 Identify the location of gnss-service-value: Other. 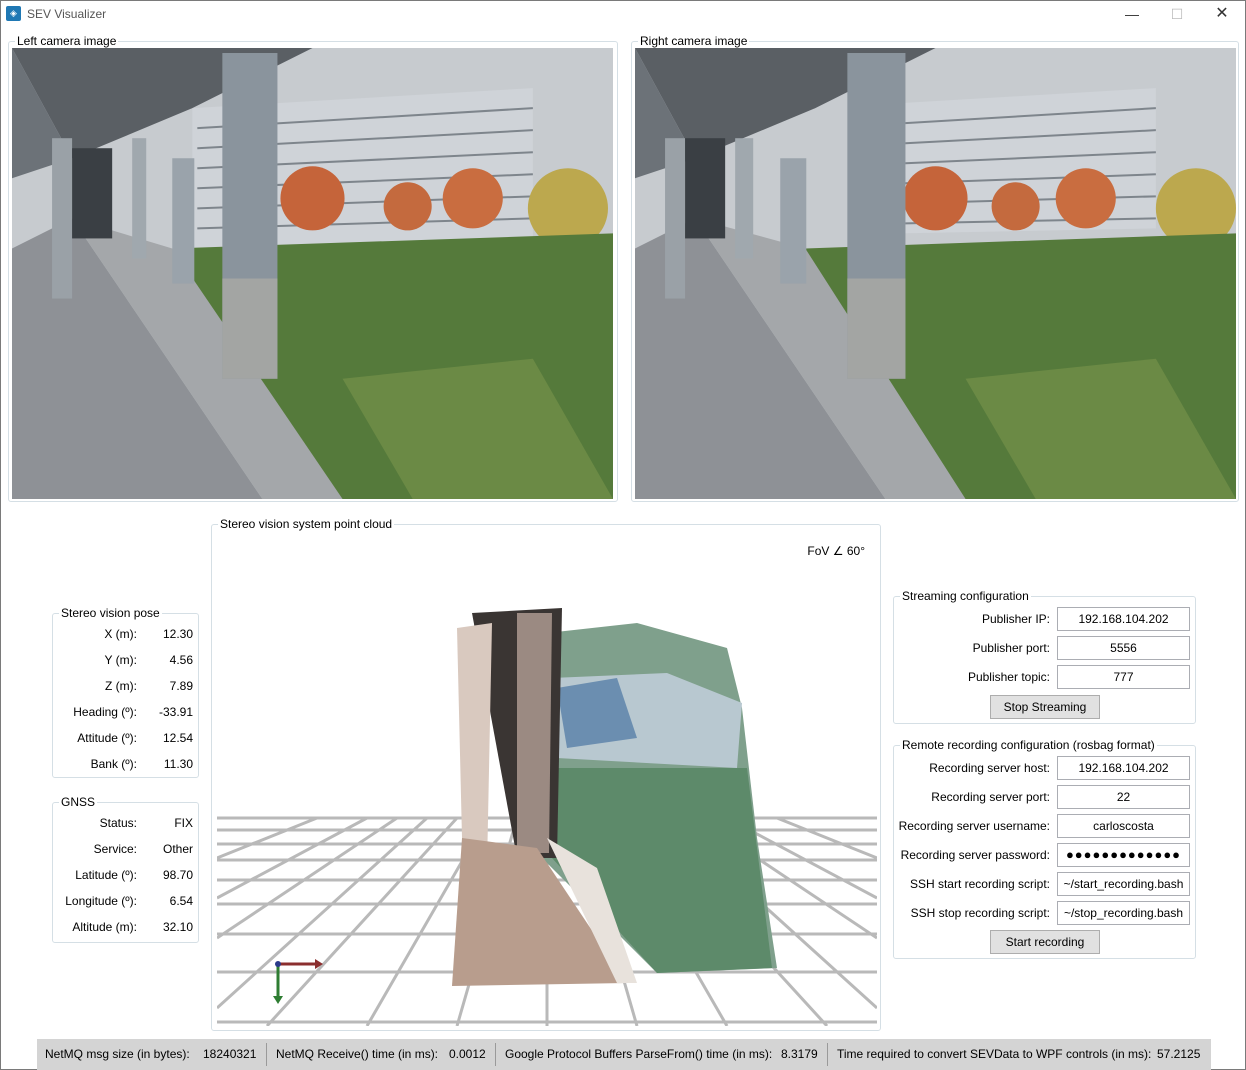
(177, 849).